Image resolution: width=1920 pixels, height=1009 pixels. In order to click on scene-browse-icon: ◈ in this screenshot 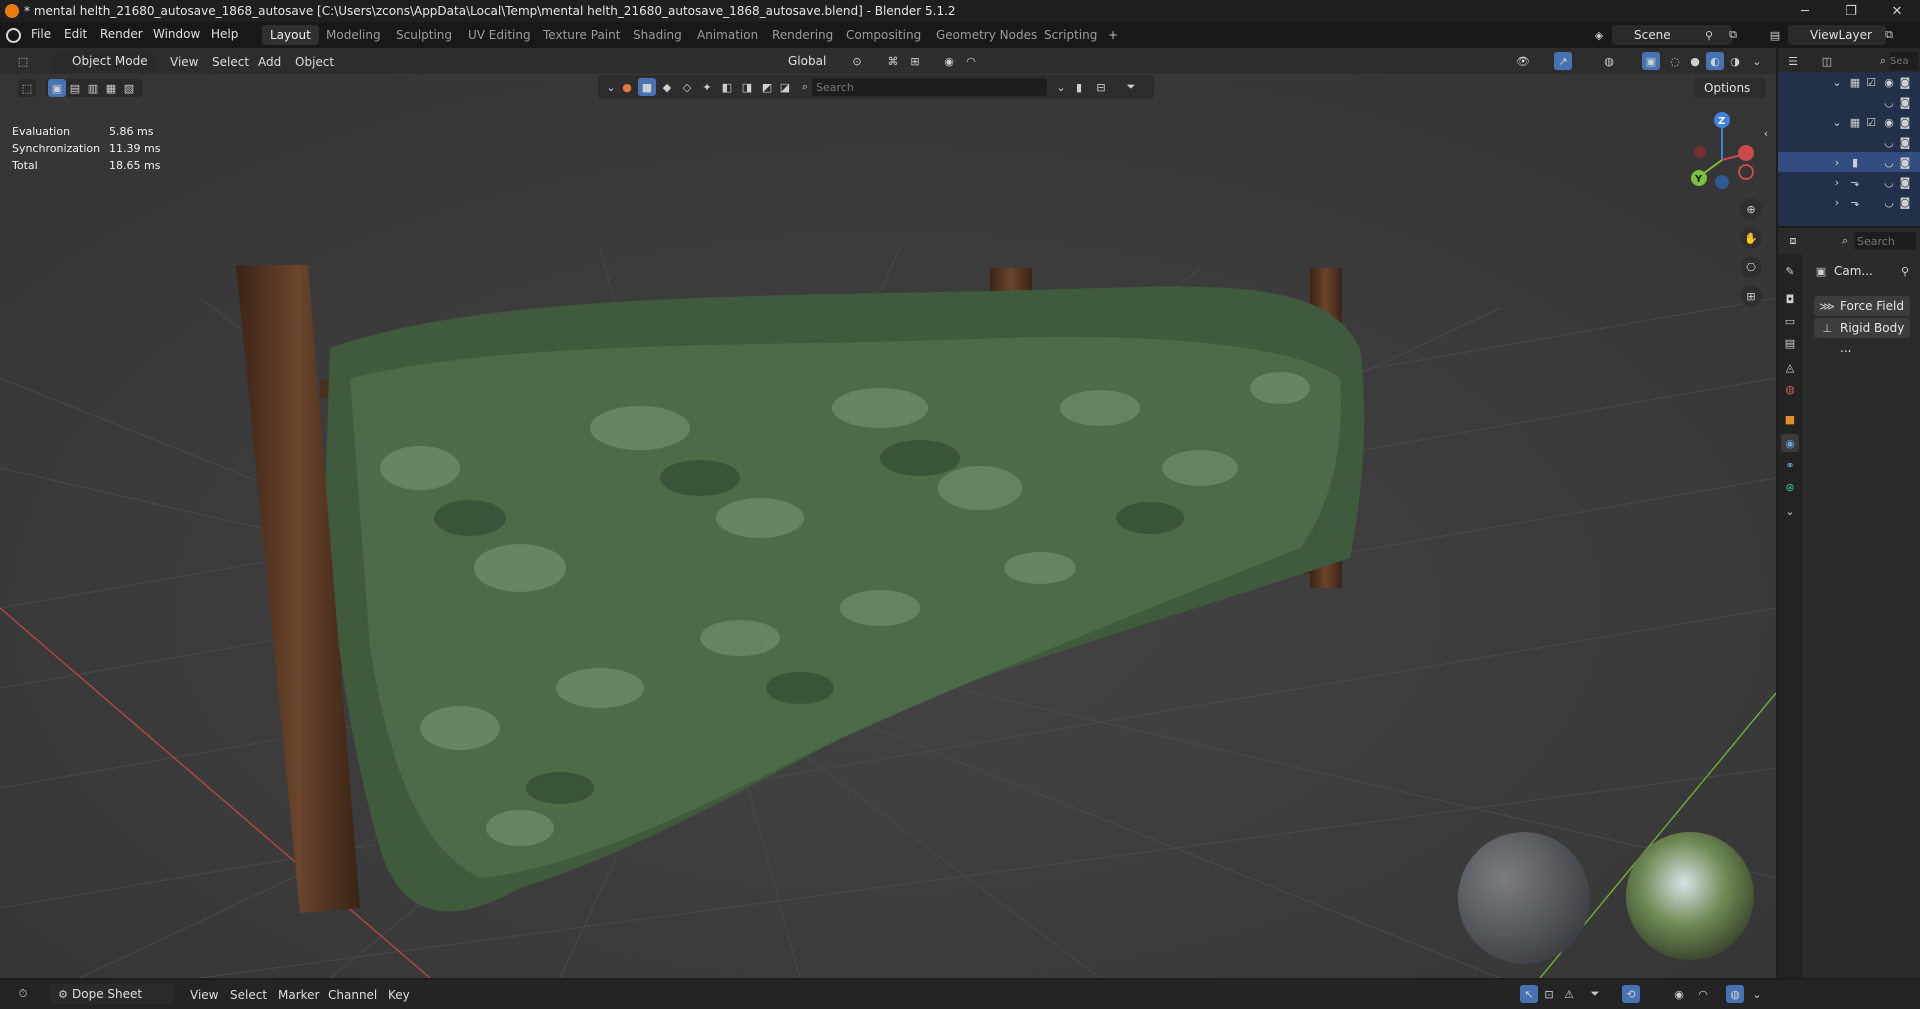, I will do `click(1599, 35)`.